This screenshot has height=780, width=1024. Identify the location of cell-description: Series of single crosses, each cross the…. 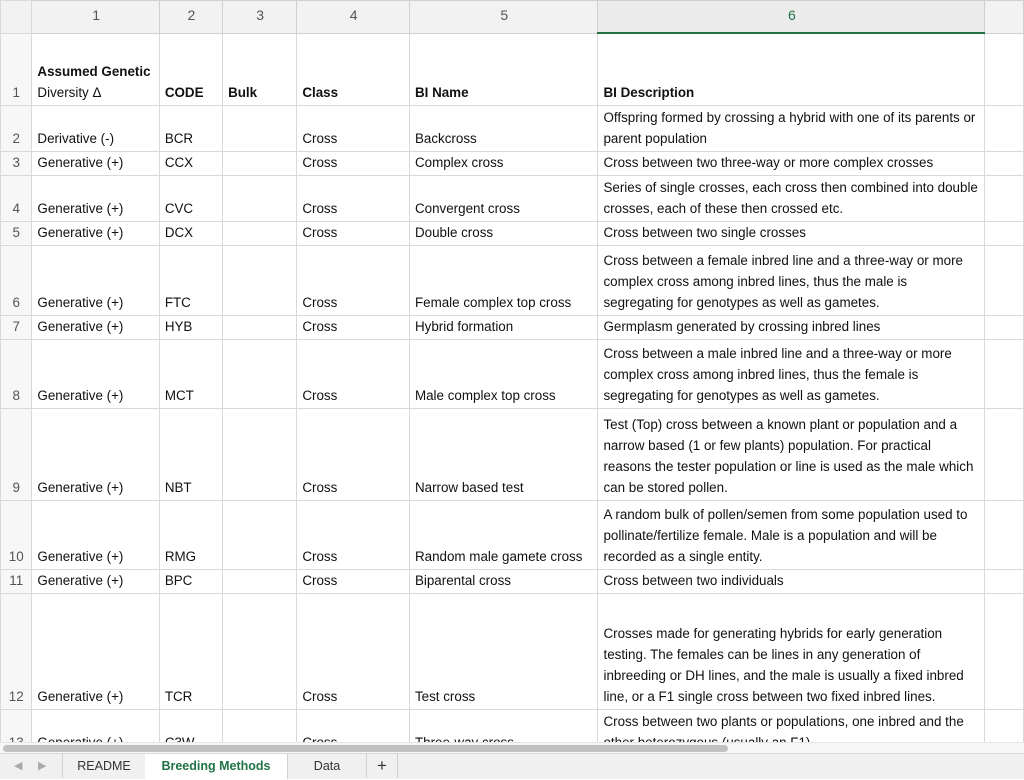
(791, 198).